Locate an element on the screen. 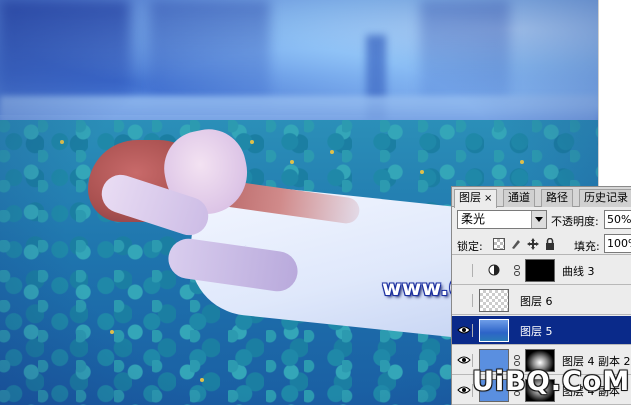  layer-name: 曲线 3 is located at coordinates (578, 271).